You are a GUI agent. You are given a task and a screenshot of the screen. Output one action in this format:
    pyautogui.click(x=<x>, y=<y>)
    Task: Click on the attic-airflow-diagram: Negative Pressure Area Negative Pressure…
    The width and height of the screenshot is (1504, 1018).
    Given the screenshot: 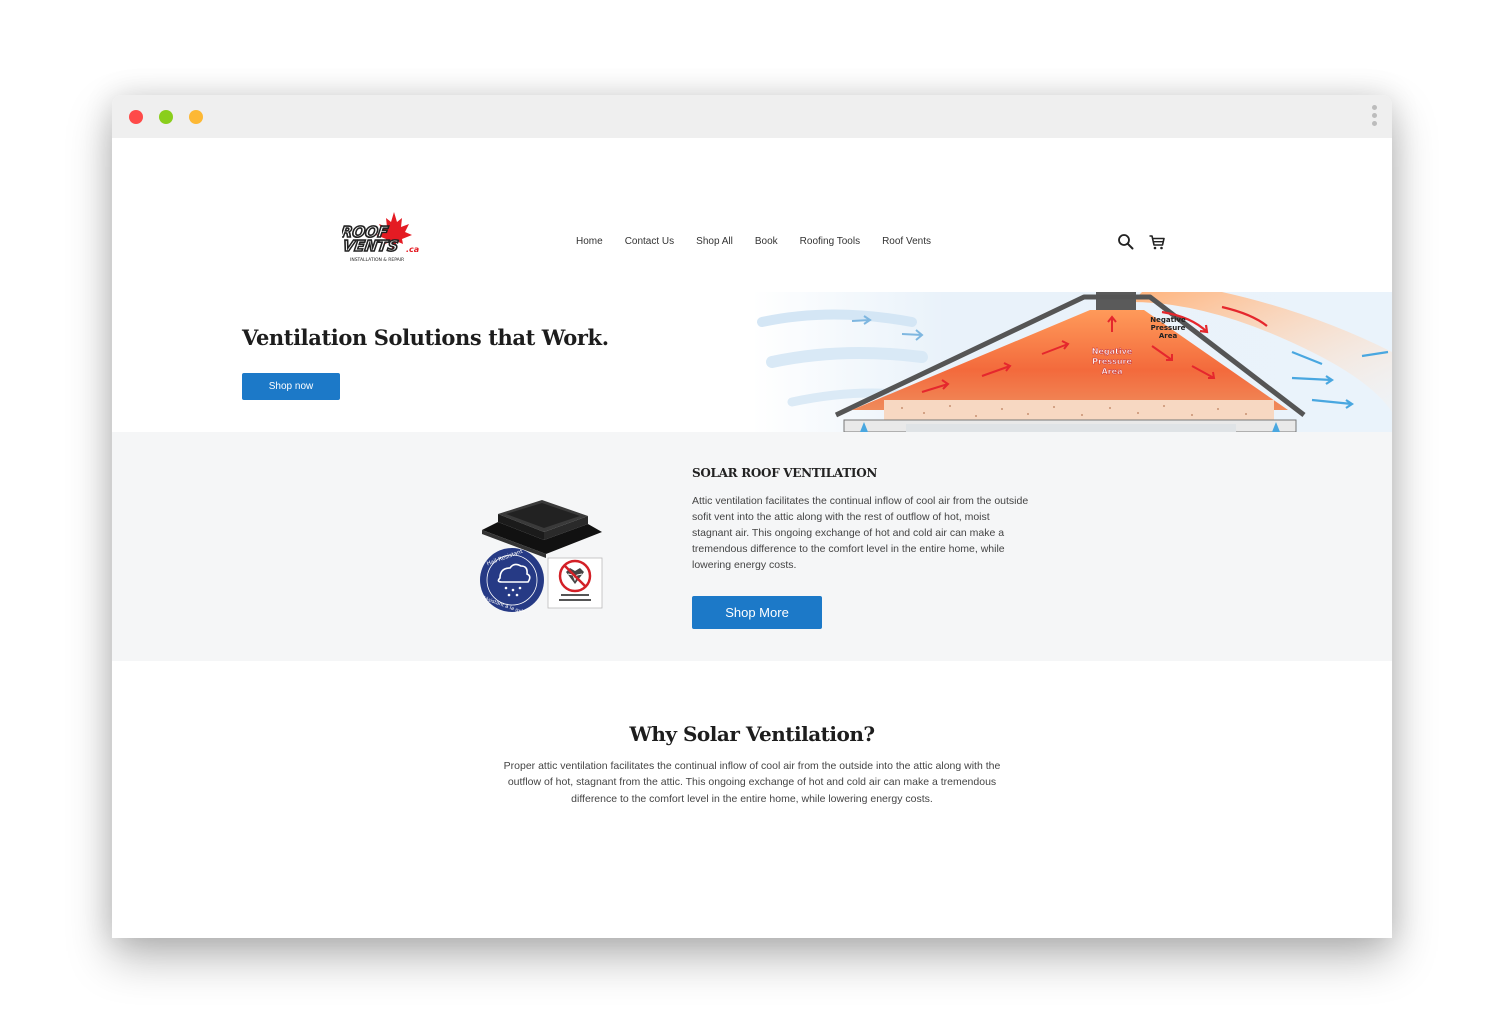 What is the action you would take?
    pyautogui.click(x=1072, y=362)
    